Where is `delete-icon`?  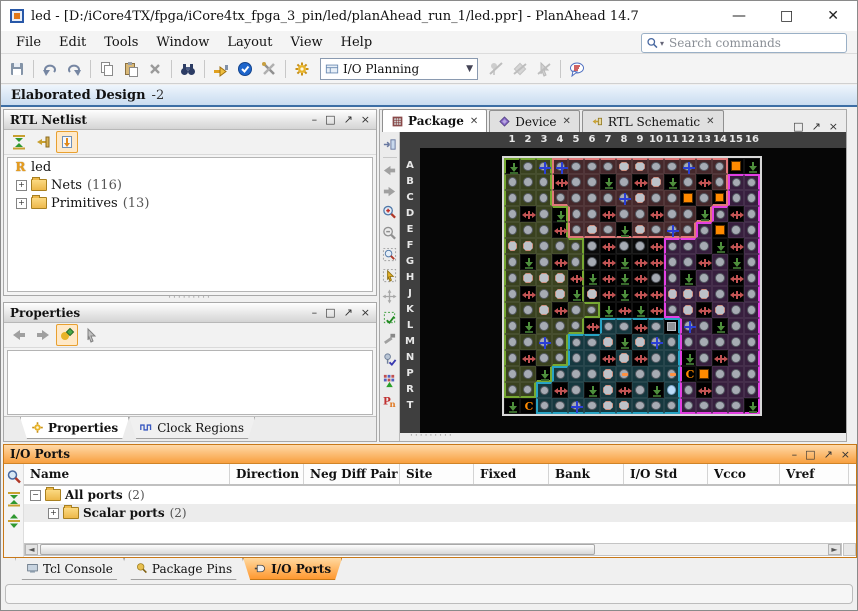
delete-icon is located at coordinates (155, 69).